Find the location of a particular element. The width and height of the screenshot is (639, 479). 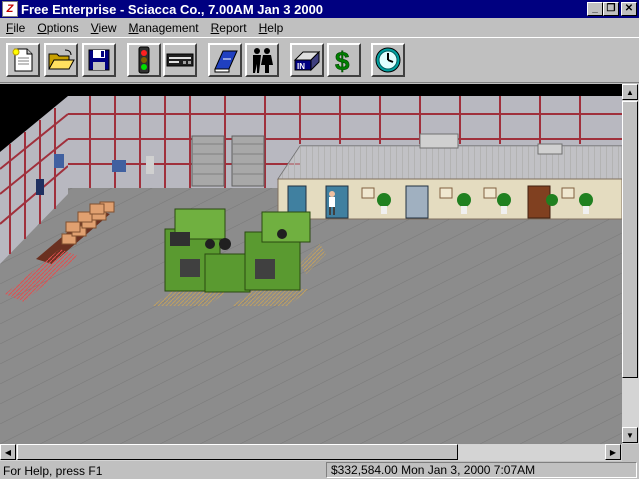

machine-button is located at coordinates (180, 60).